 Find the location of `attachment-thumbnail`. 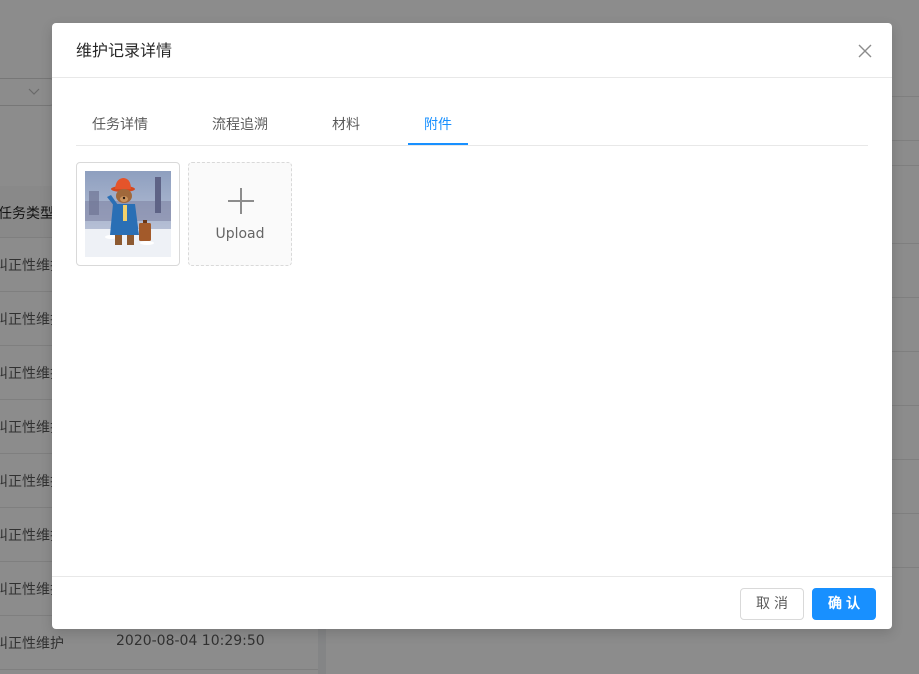

attachment-thumbnail is located at coordinates (128, 214).